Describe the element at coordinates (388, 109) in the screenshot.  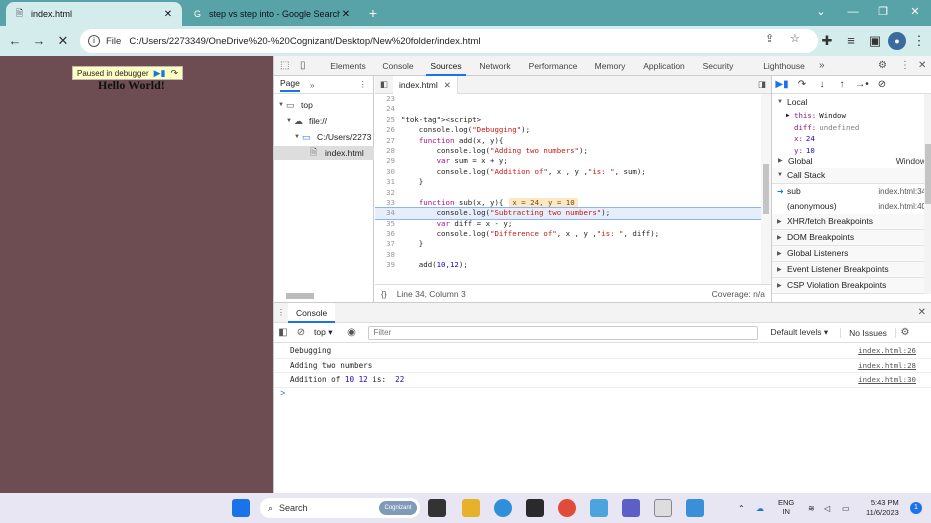
I see `line-number: 24` at that location.